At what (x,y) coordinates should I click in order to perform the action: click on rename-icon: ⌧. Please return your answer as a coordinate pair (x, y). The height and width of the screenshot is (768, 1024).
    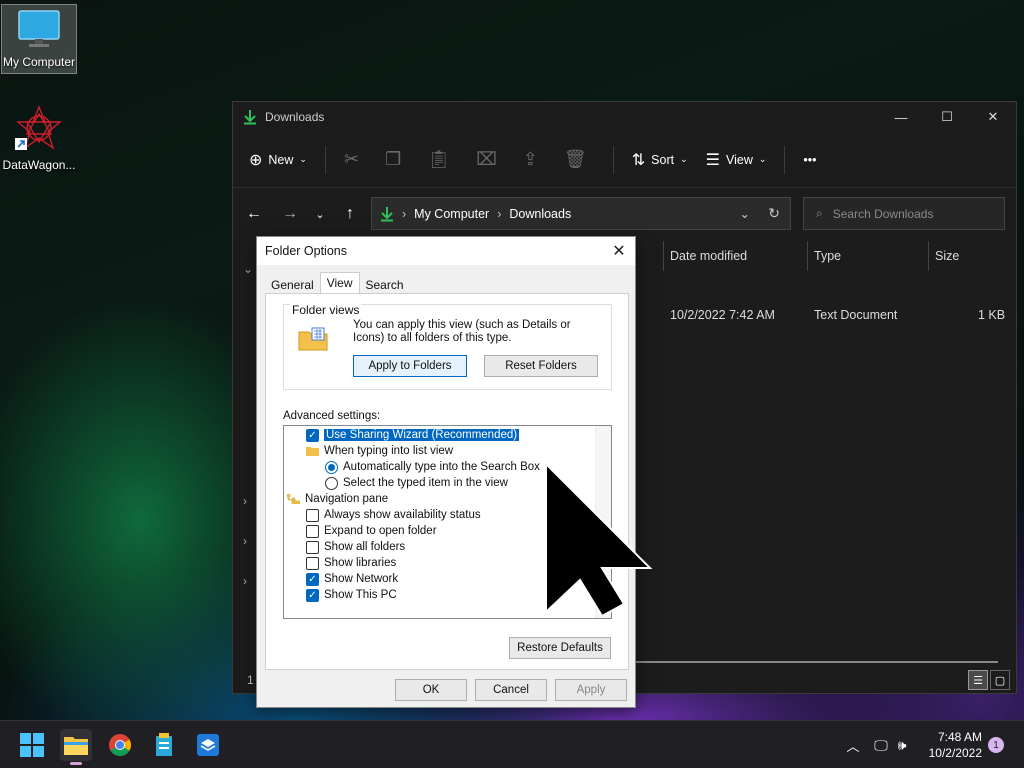
    Looking at the image, I should click on (486, 159).